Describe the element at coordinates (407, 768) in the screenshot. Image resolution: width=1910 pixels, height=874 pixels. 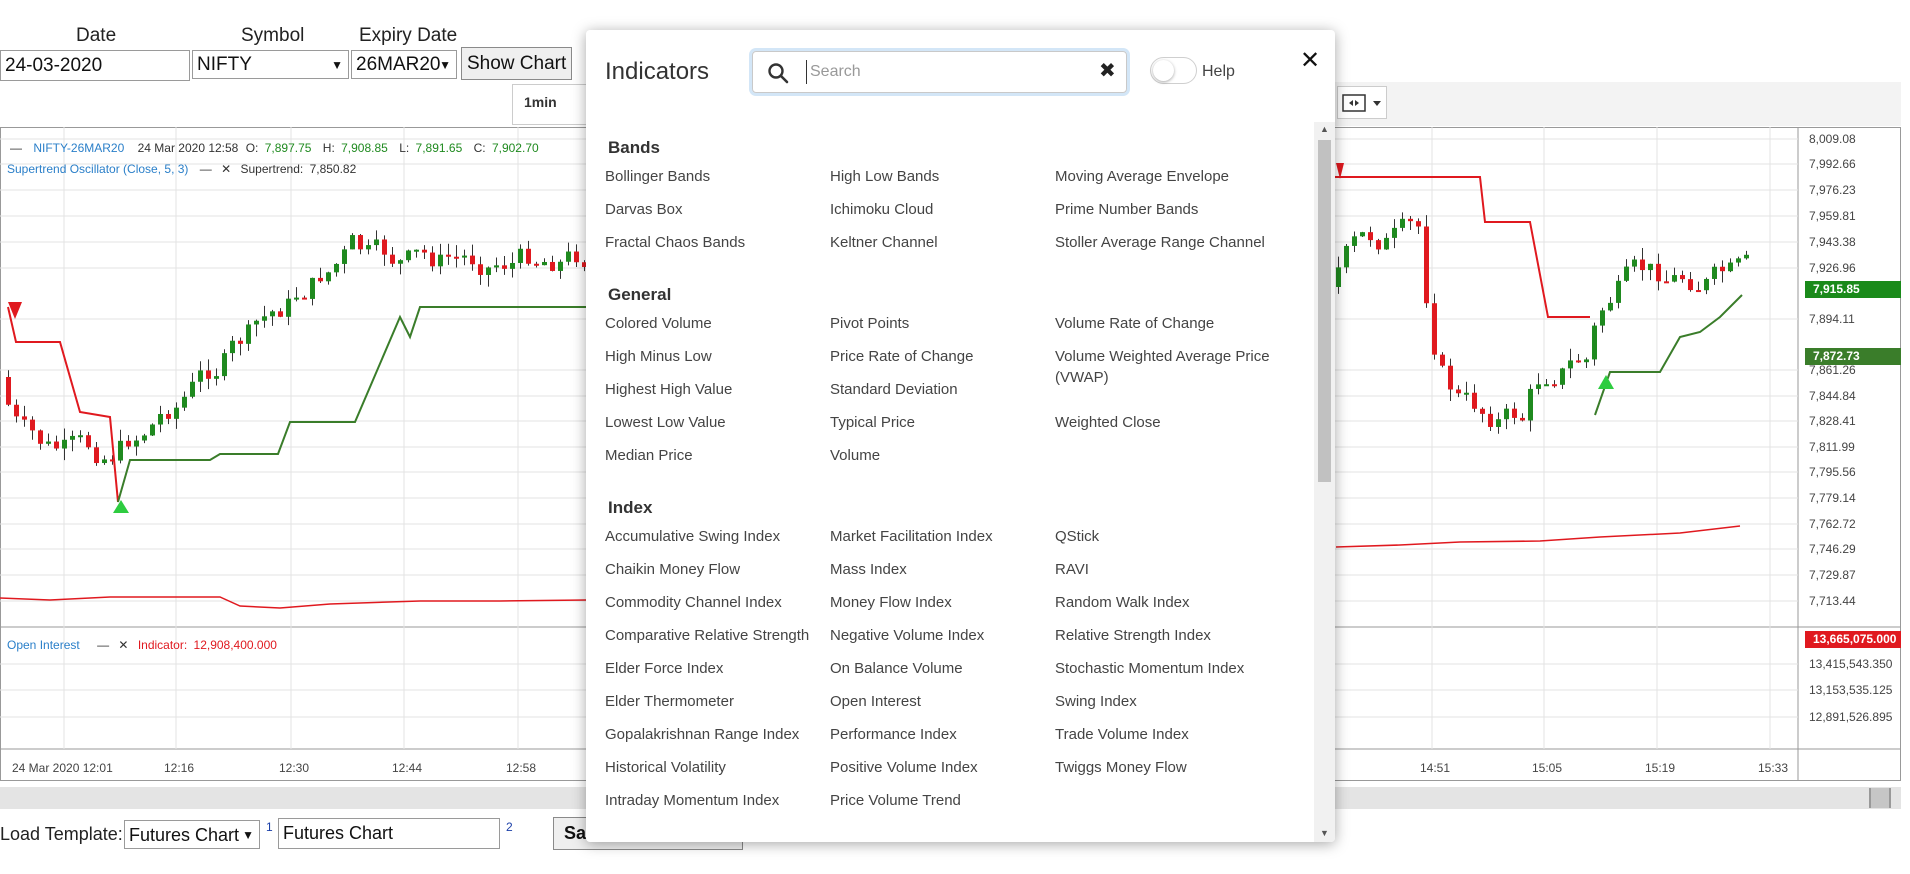
I see `time-tick-label: 12:44` at that location.